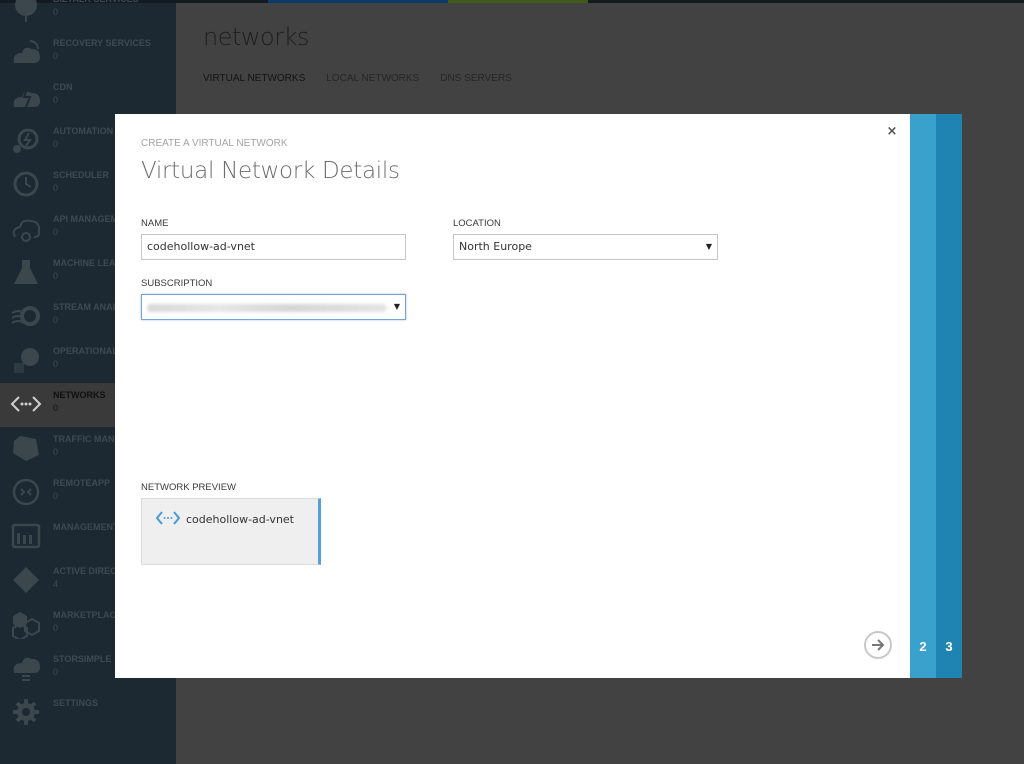 The image size is (1024, 764). I want to click on preview-network-name: codehollow-ad-vnet, so click(240, 519).